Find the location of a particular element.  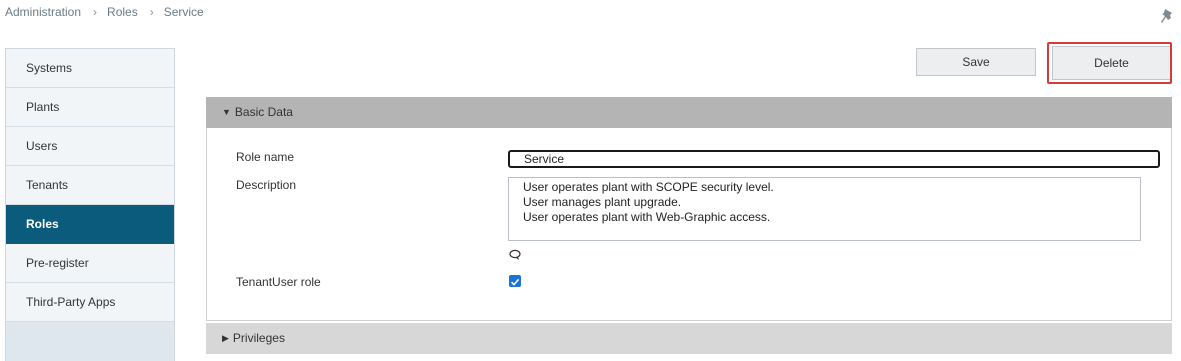

basic-data-header: ▼ Basic Data is located at coordinates (689, 112).